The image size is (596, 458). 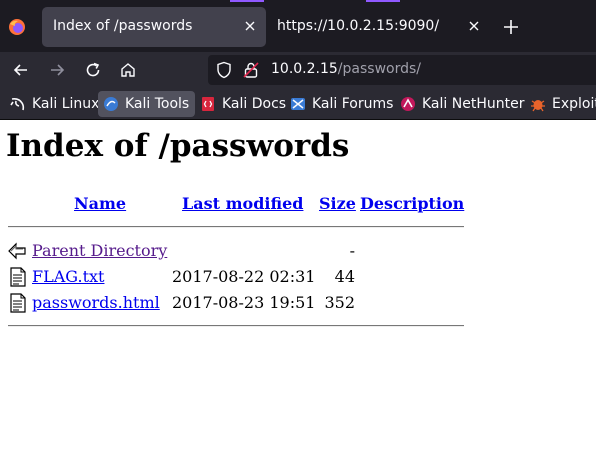 What do you see at coordinates (93, 70) in the screenshot?
I see `reload-icon` at bounding box center [93, 70].